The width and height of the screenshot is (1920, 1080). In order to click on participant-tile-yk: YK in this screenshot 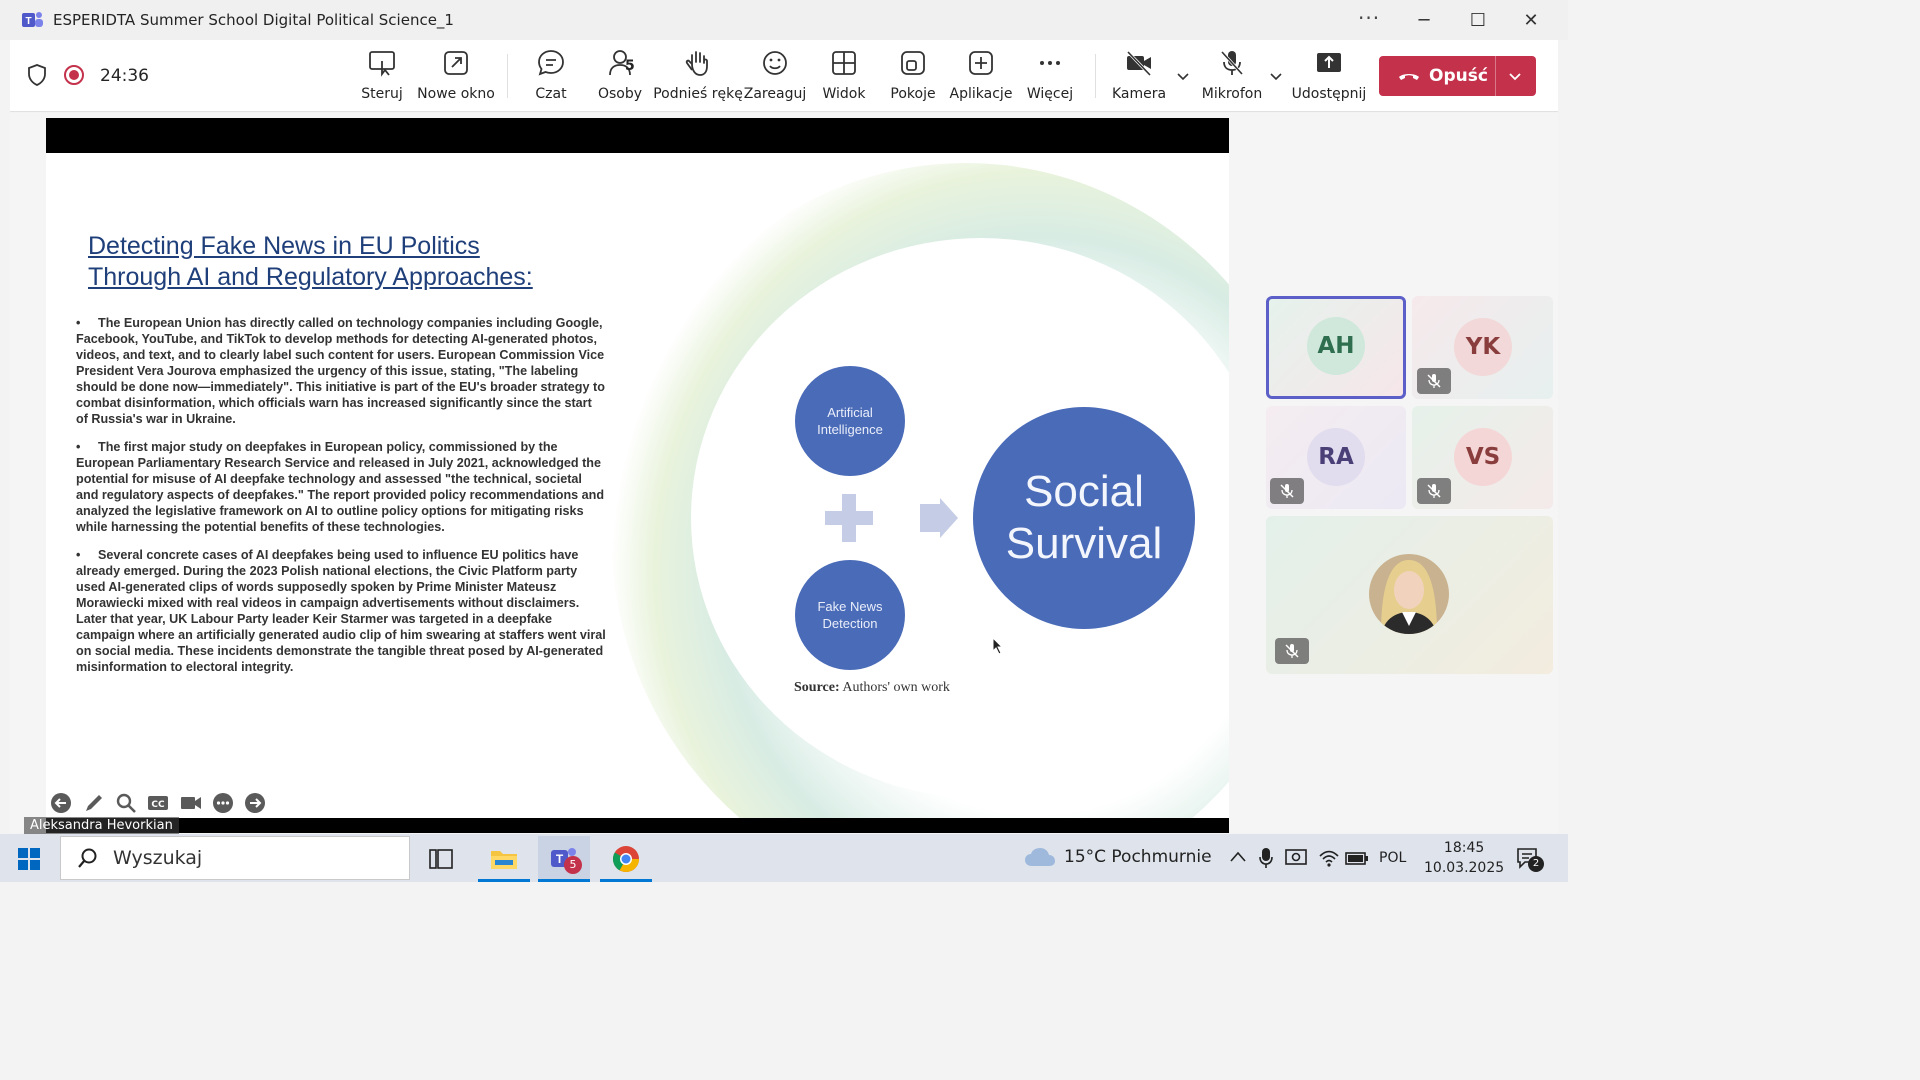, I will do `click(1482, 347)`.